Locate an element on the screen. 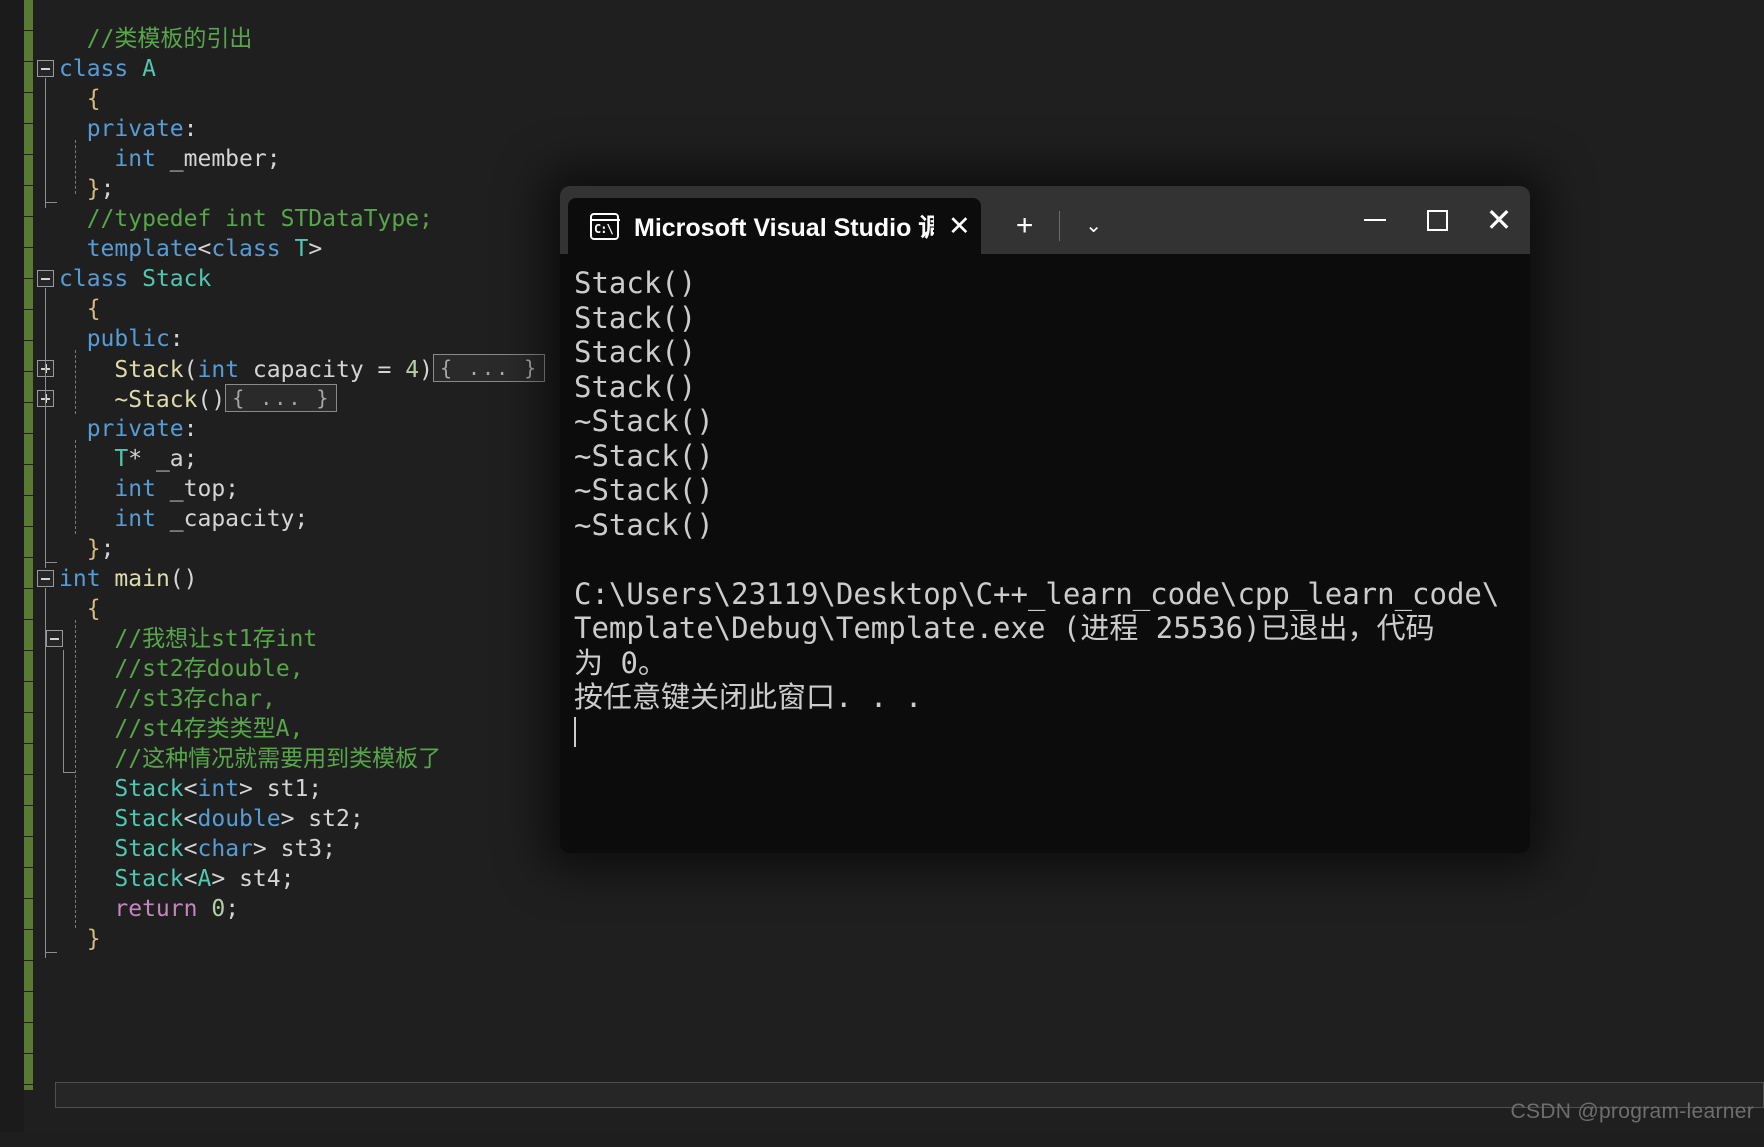 This screenshot has height=1147, width=1764. code-line: template<class T> is located at coordinates (302, 249).